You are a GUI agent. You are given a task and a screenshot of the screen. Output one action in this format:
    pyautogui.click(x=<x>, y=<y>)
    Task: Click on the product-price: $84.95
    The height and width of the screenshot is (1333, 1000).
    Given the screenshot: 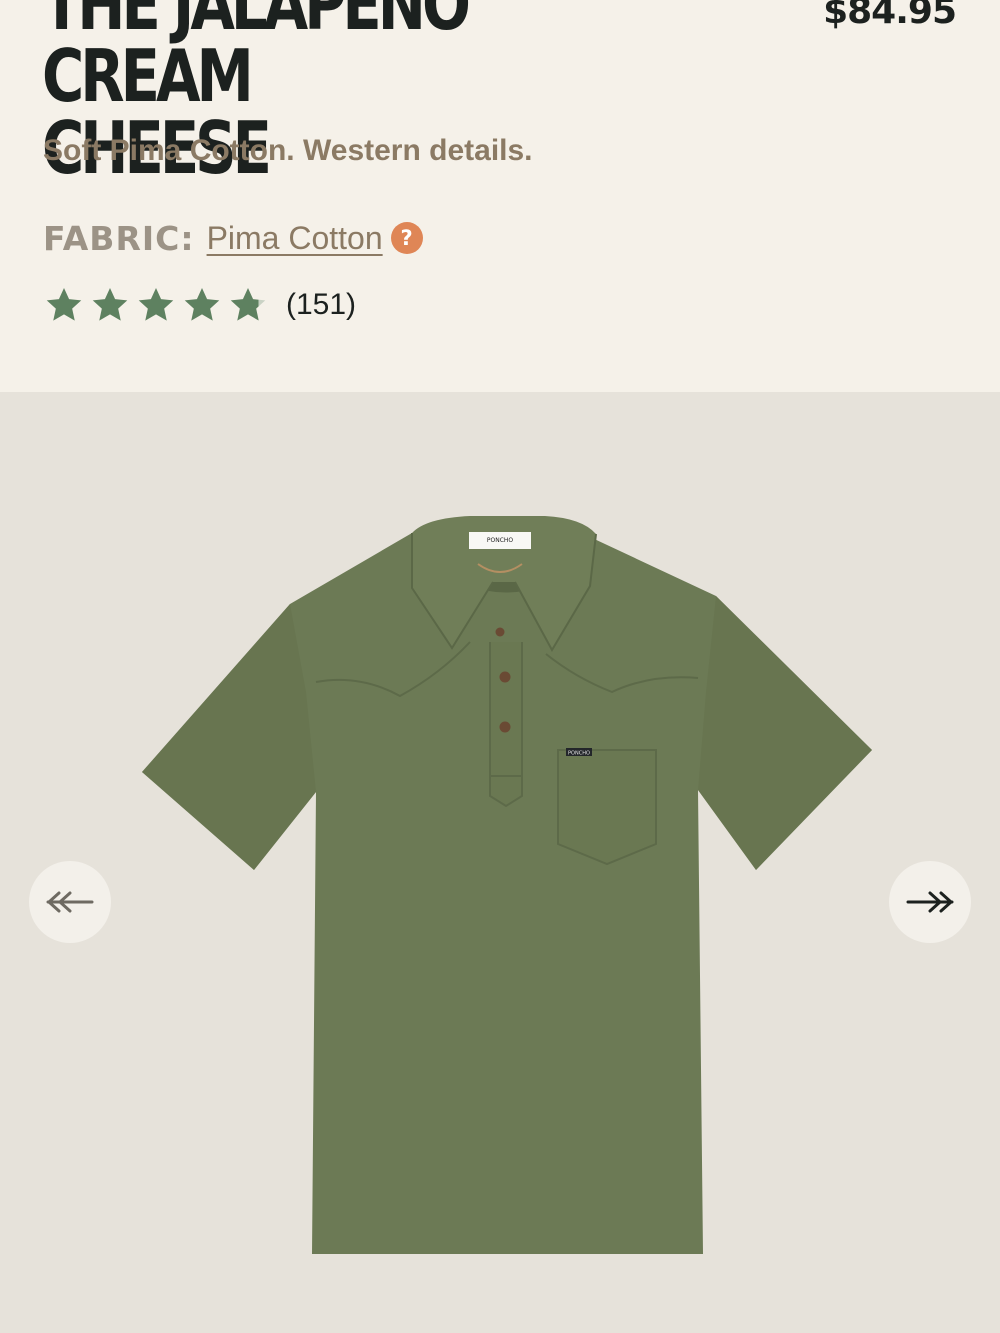 What is the action you would take?
    pyautogui.click(x=890, y=16)
    